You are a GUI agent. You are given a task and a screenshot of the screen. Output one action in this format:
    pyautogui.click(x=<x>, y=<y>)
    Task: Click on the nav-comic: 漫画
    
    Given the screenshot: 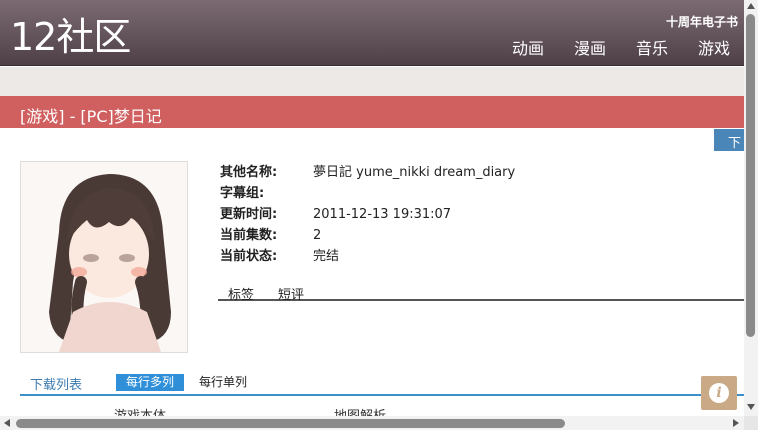 What is the action you would take?
    pyautogui.click(x=589, y=49)
    